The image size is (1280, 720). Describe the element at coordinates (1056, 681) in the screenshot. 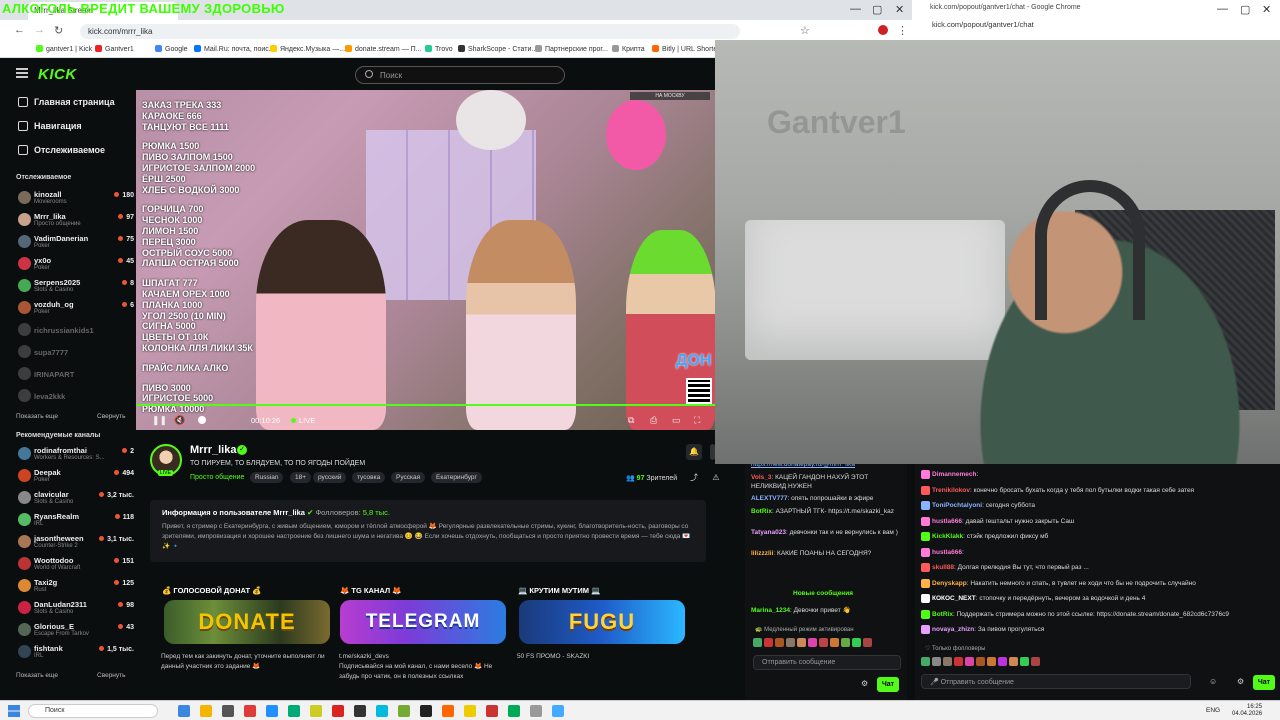

I see `chat-input: 🎤 Отправить сообщение` at that location.